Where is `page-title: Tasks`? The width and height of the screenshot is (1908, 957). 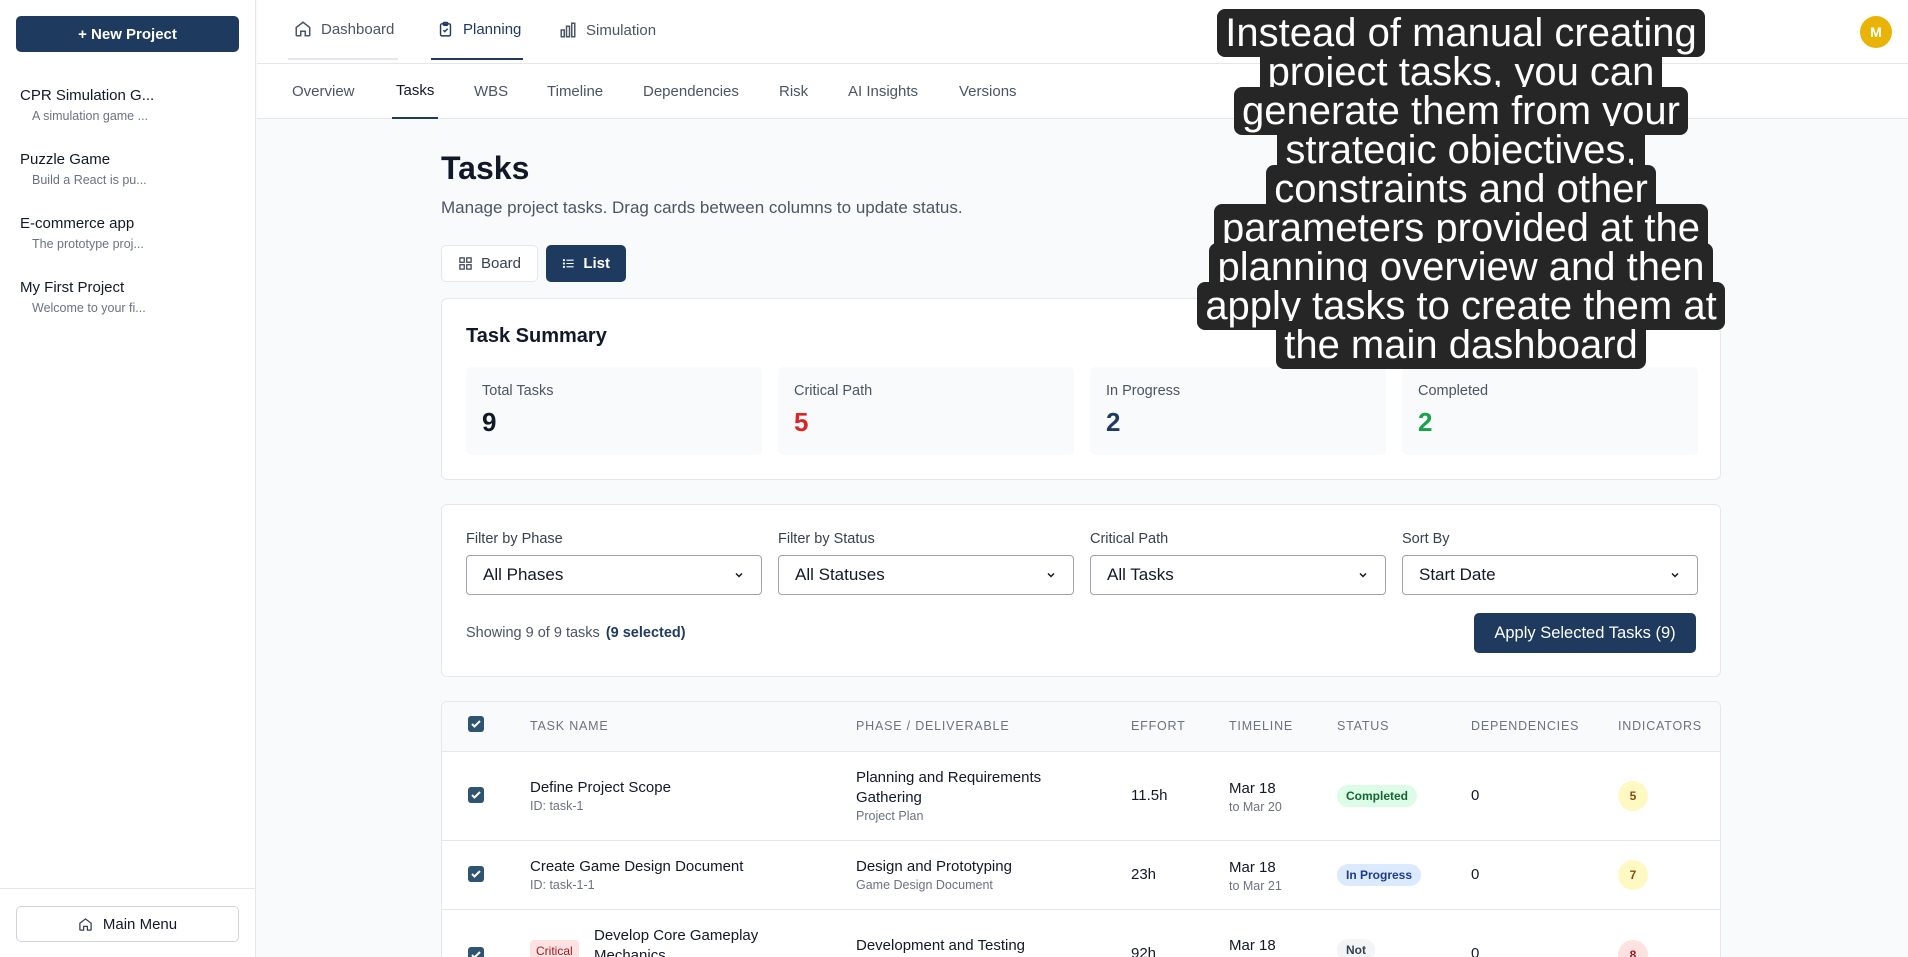 page-title: Tasks is located at coordinates (485, 168).